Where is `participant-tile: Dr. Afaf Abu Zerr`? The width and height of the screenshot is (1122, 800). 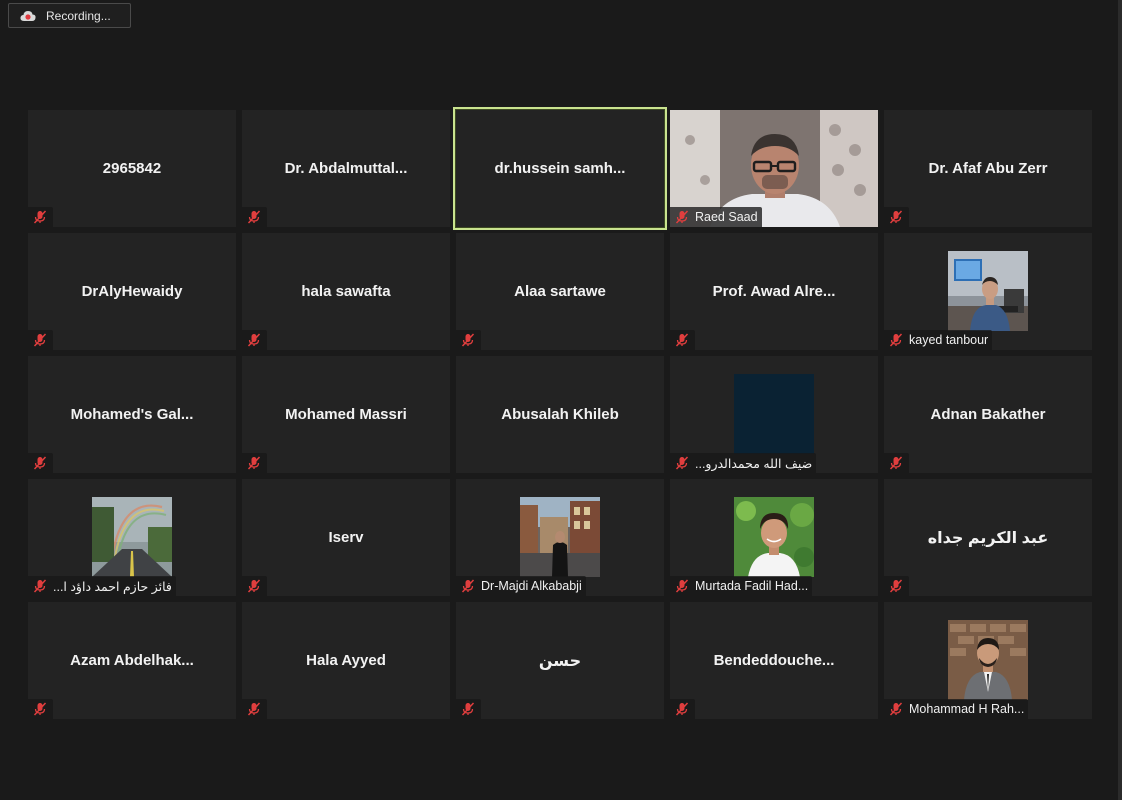 participant-tile: Dr. Afaf Abu Zerr is located at coordinates (988, 168).